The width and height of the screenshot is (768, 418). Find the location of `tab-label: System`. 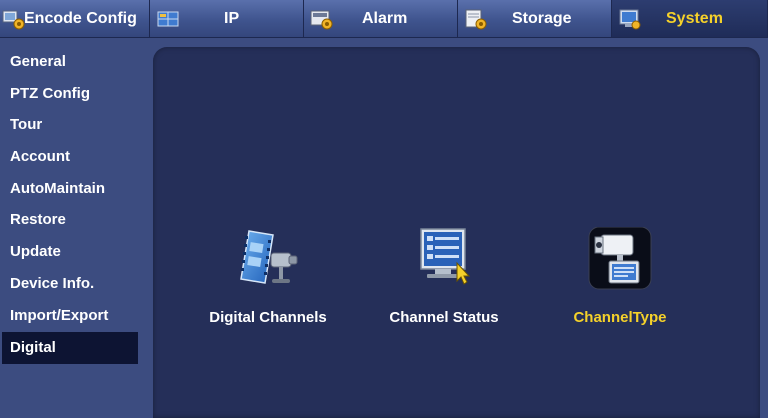

tab-label: System is located at coordinates (694, 18).